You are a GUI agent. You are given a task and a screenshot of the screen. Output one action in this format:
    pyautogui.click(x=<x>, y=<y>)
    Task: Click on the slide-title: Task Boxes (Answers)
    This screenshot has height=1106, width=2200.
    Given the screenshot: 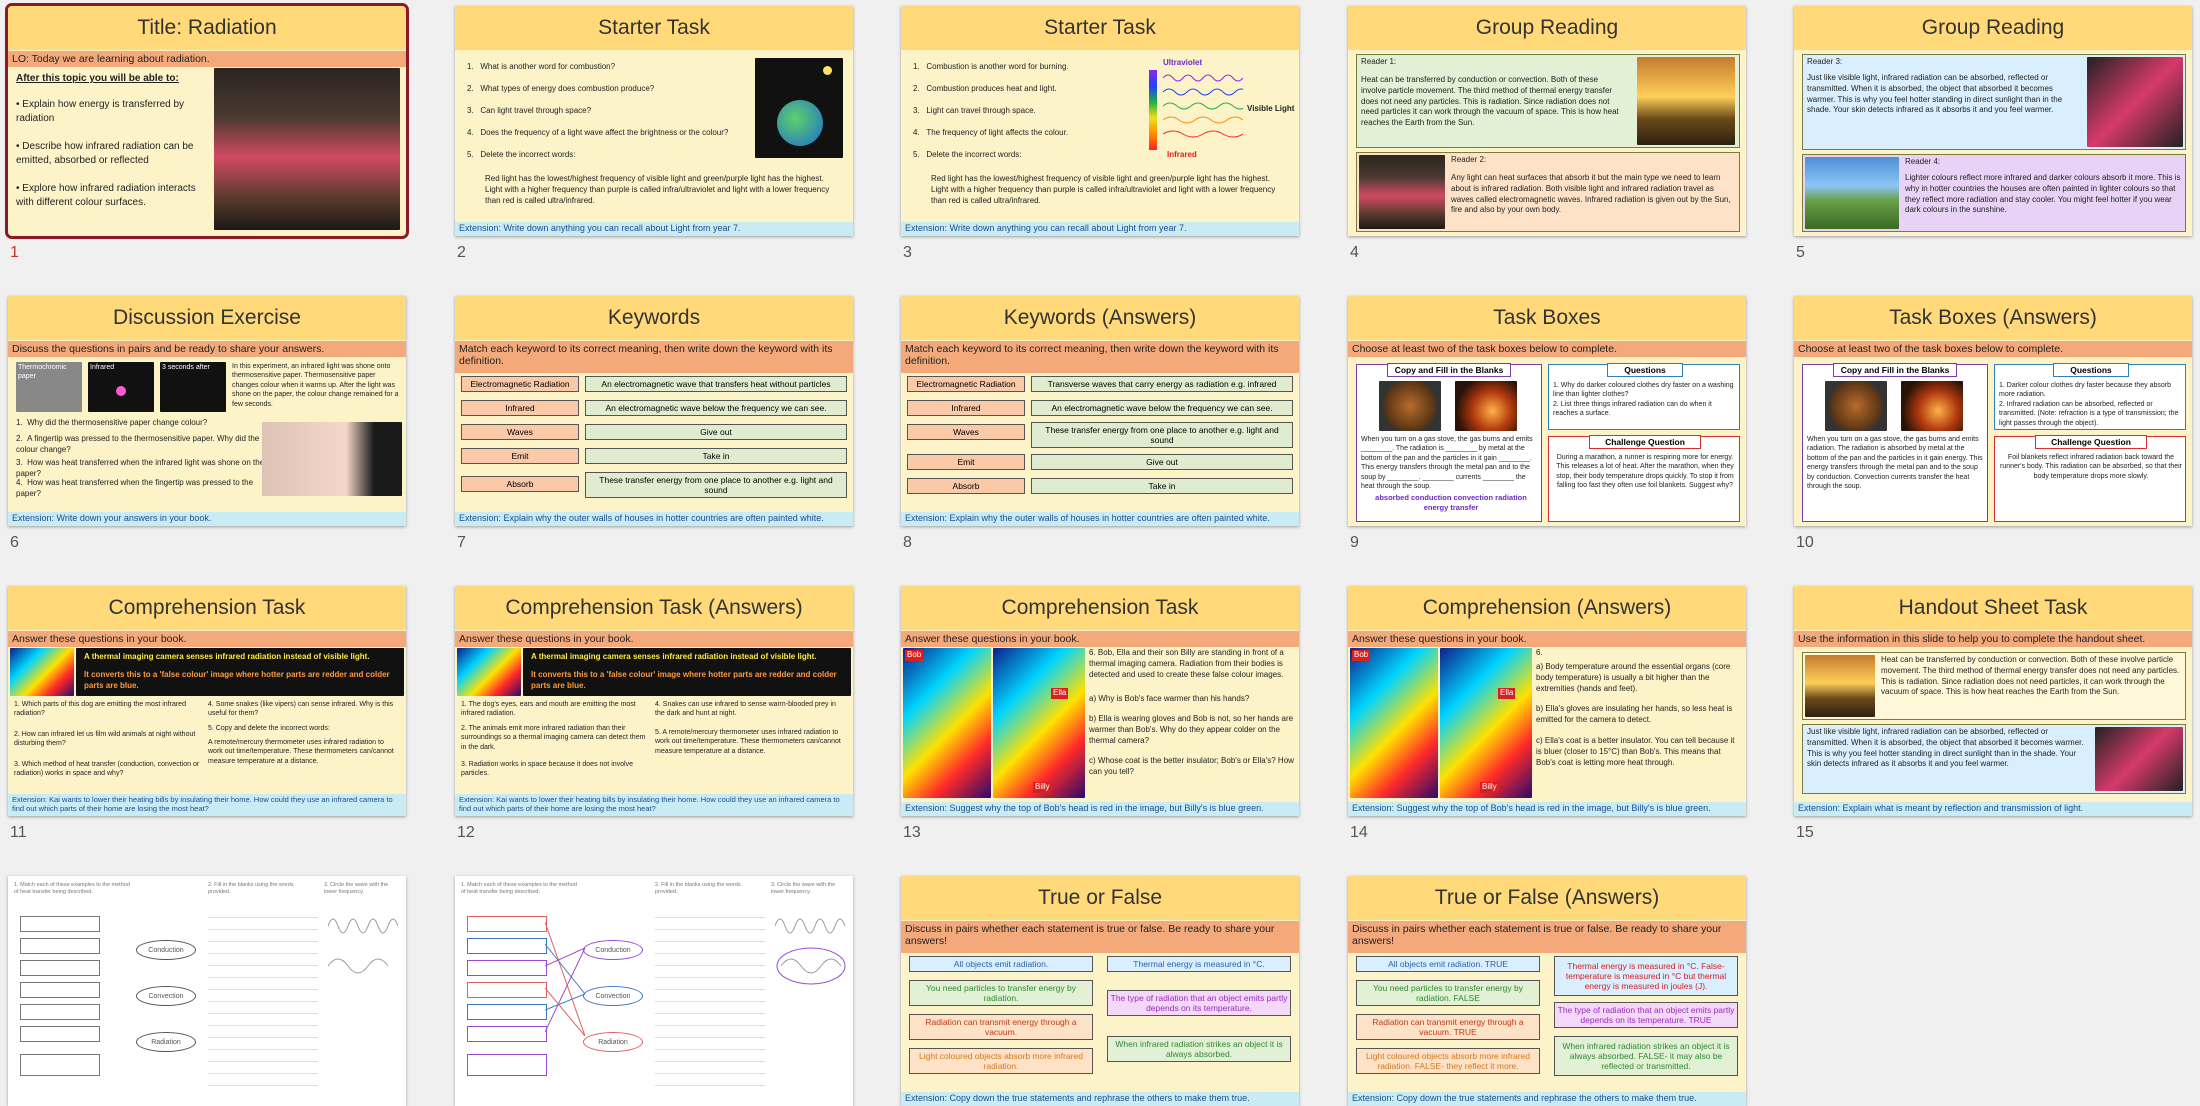 What is the action you would take?
    pyautogui.click(x=1993, y=318)
    